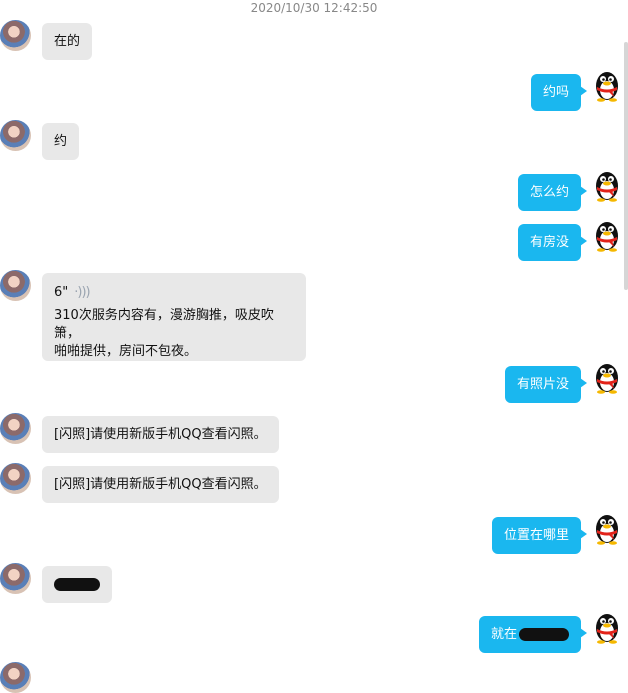 The width and height of the screenshot is (628, 693). I want to click on message-bubble: 就在, so click(533, 634).